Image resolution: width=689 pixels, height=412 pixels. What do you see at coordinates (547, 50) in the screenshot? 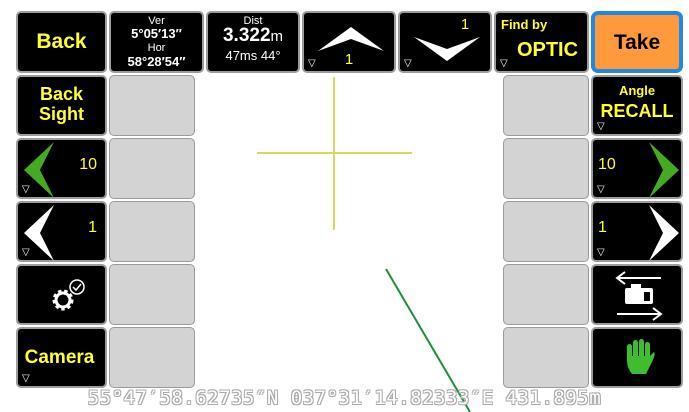
I see `find-by-value: OPTIC` at bounding box center [547, 50].